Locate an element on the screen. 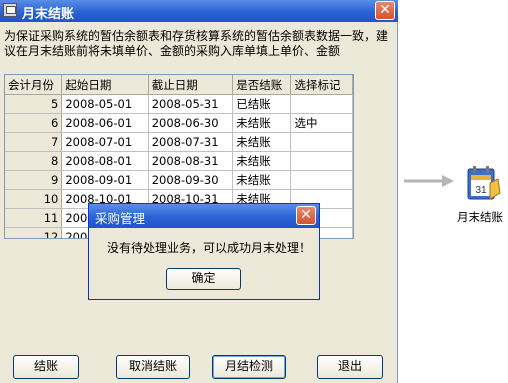  column-header: 起始日期 is located at coordinates (105, 85).